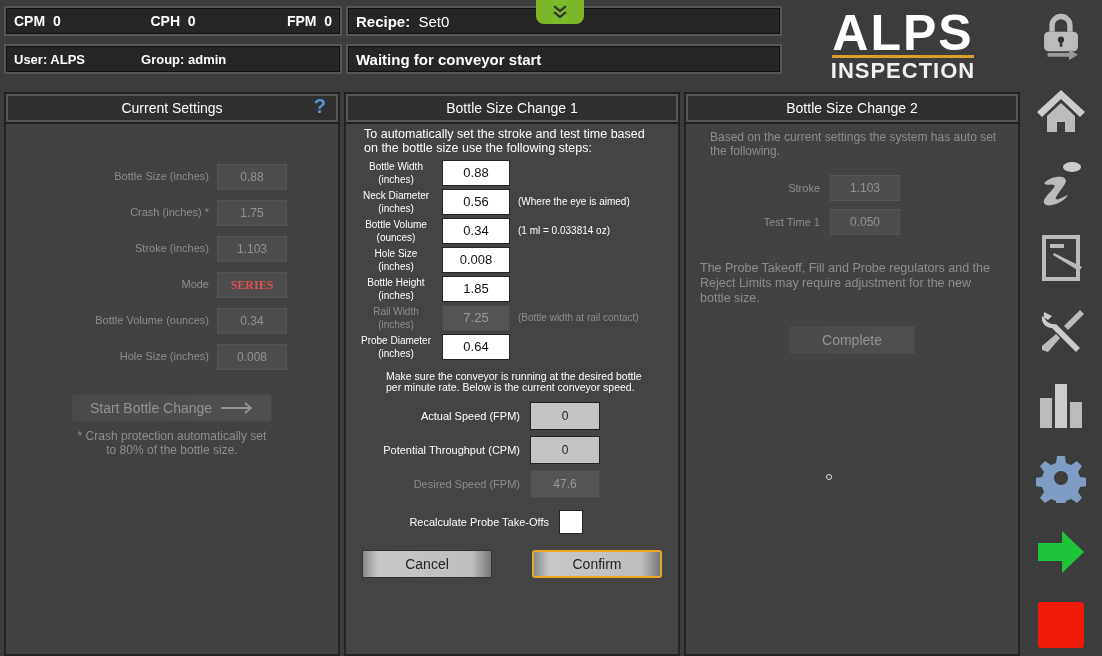  What do you see at coordinates (476, 346) in the screenshot?
I see `input-field: 0.64` at bounding box center [476, 346].